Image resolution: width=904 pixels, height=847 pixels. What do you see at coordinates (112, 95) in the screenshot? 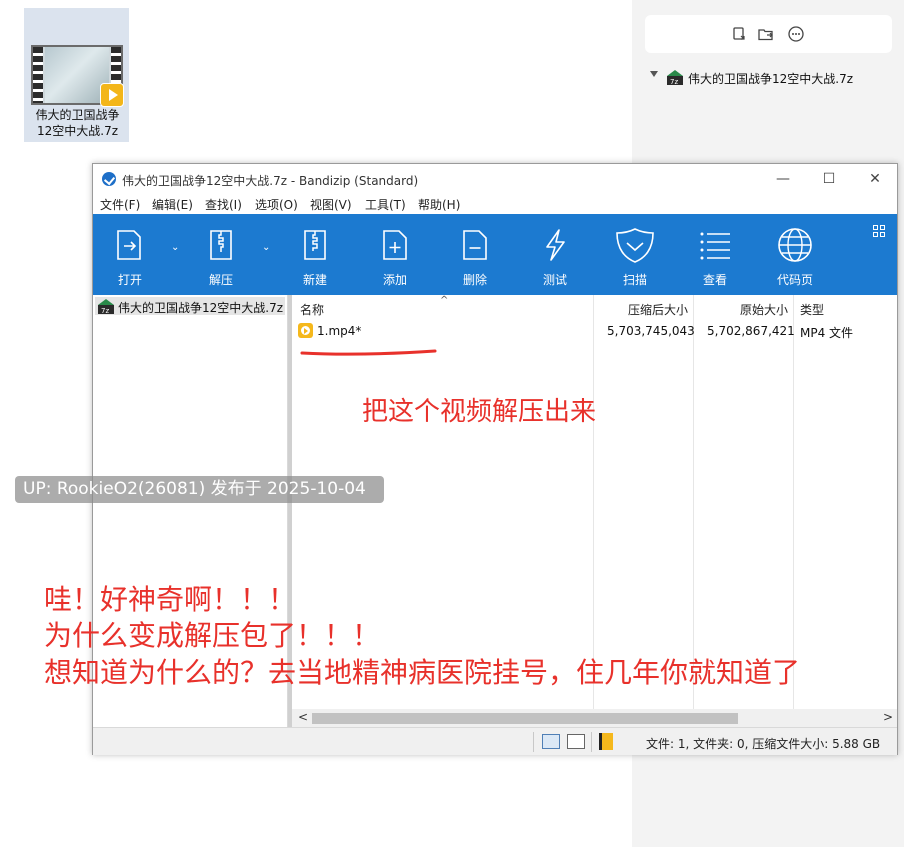
I see `player-badge-icon` at bounding box center [112, 95].